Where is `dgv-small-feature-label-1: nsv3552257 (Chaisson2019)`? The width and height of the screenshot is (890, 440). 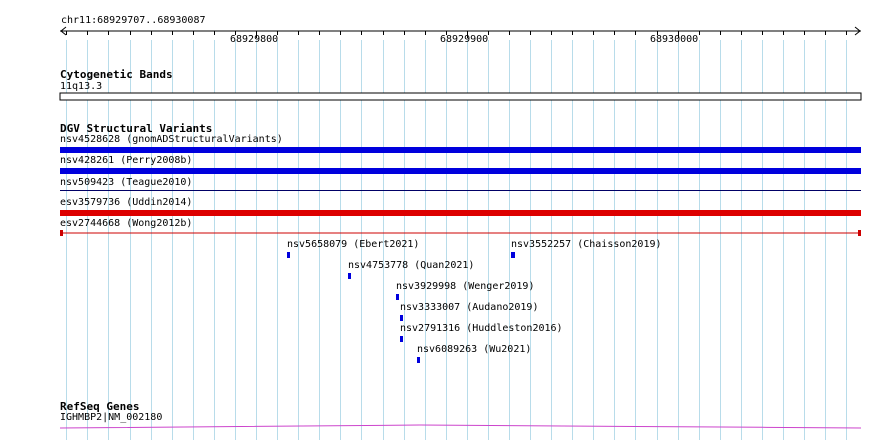 dgv-small-feature-label-1: nsv3552257 (Chaisson2019) is located at coordinates (586, 244).